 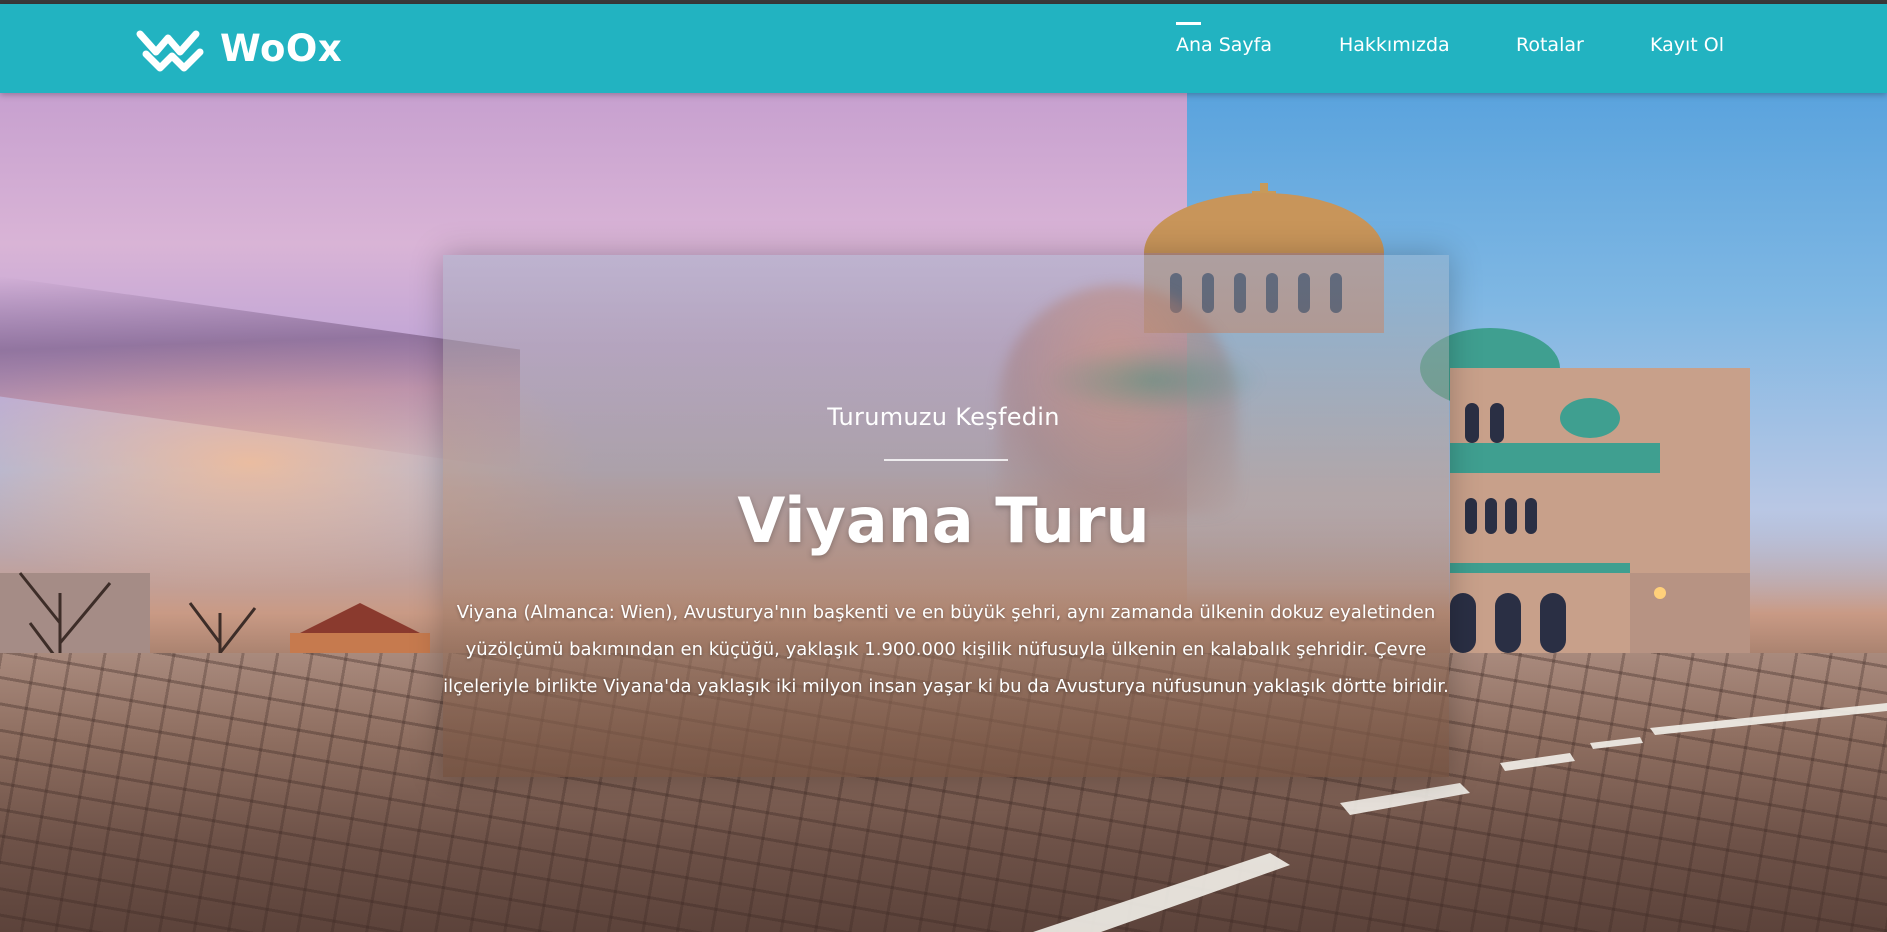 What do you see at coordinates (1394, 45) in the screenshot?
I see `nav-item-about: Hakkımızda` at bounding box center [1394, 45].